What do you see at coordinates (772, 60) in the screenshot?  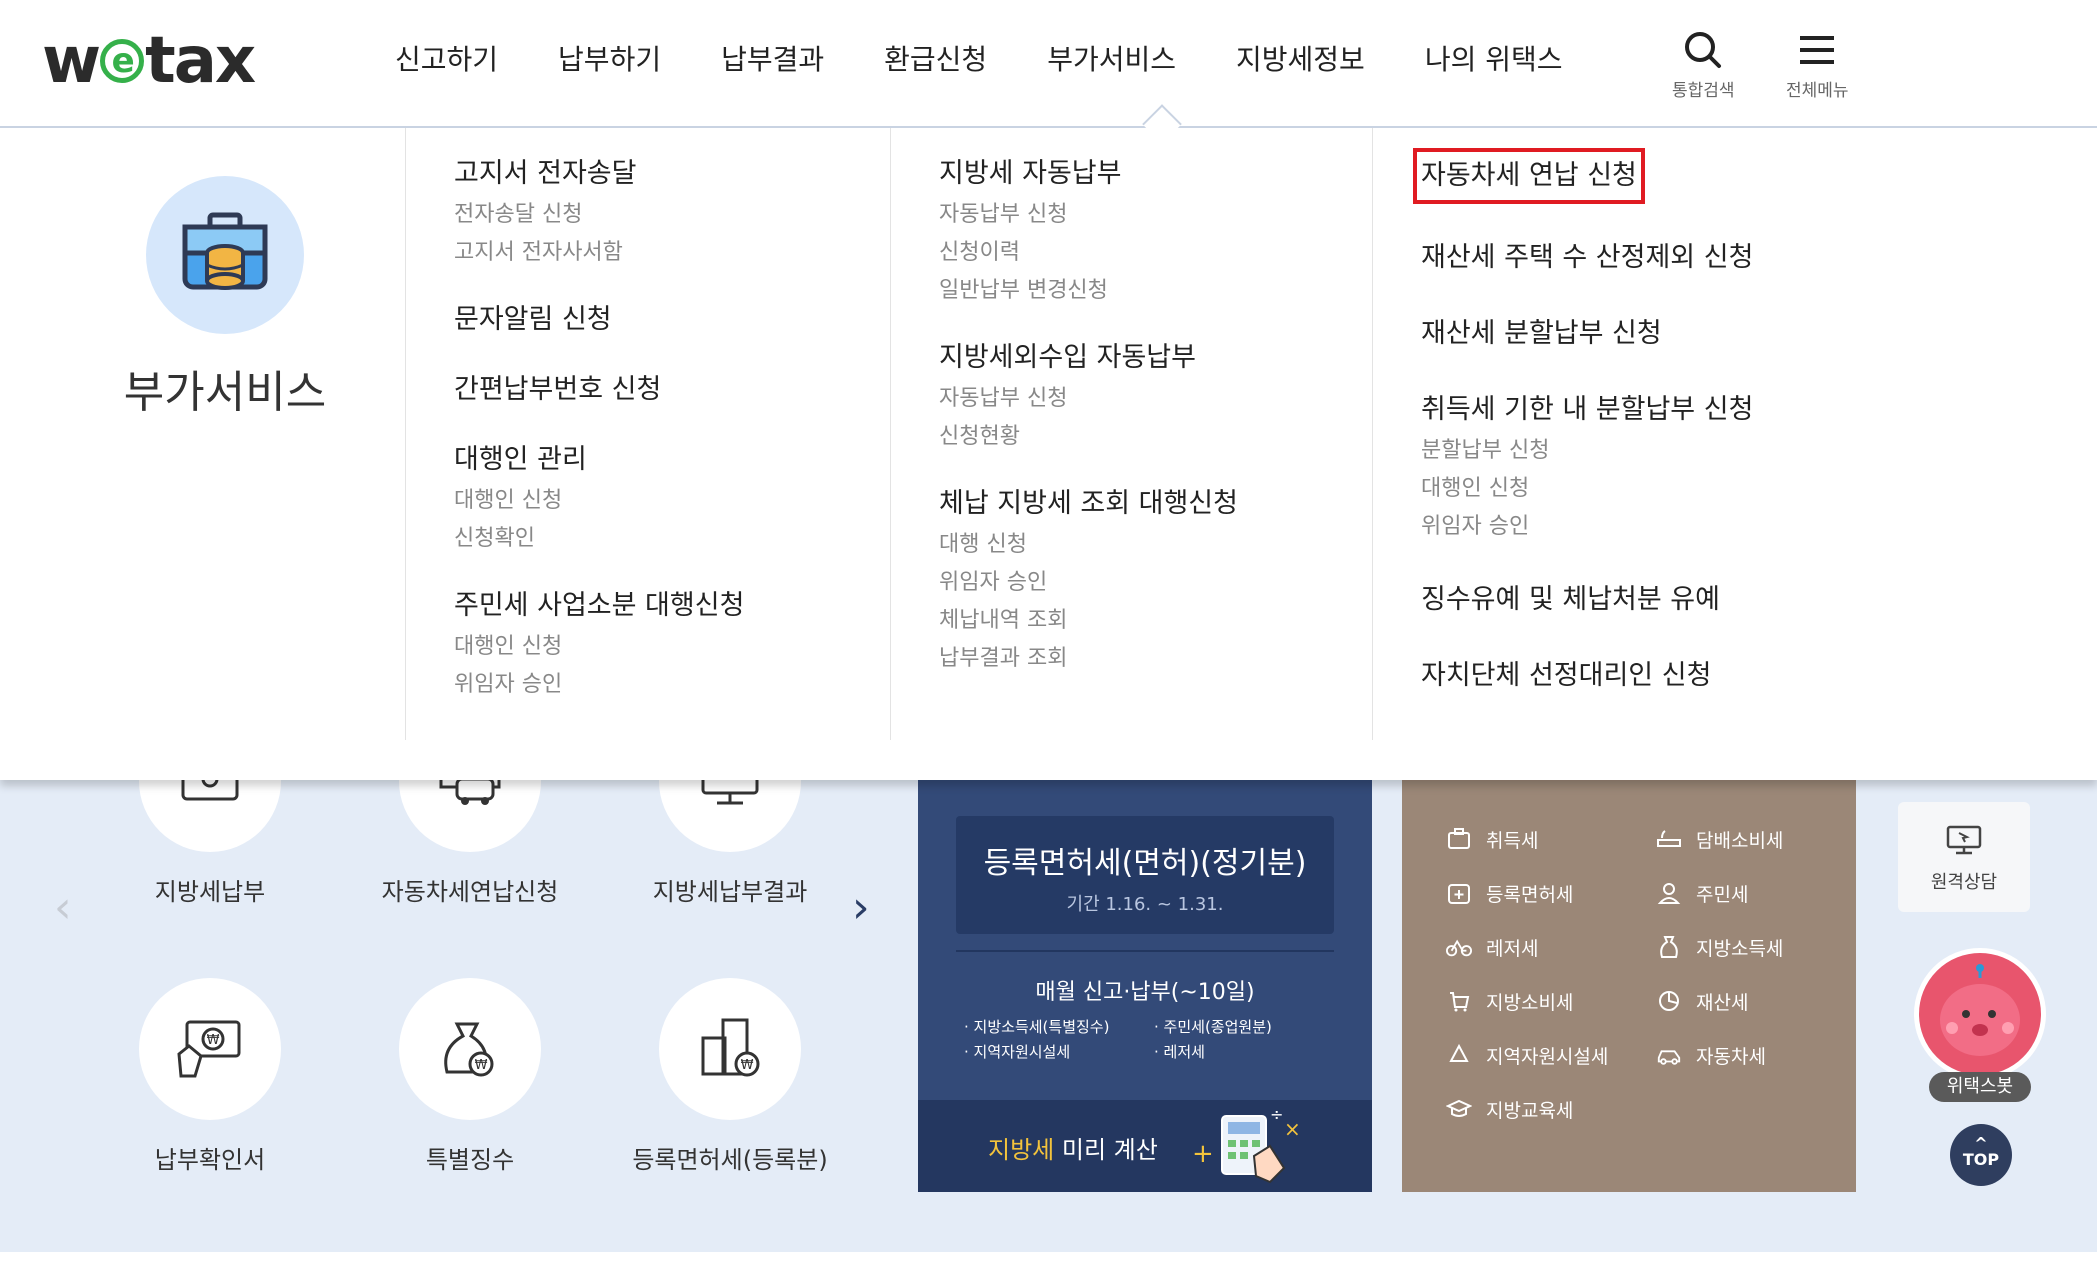 I see `nav-item-payment-result: 납부결과` at bounding box center [772, 60].